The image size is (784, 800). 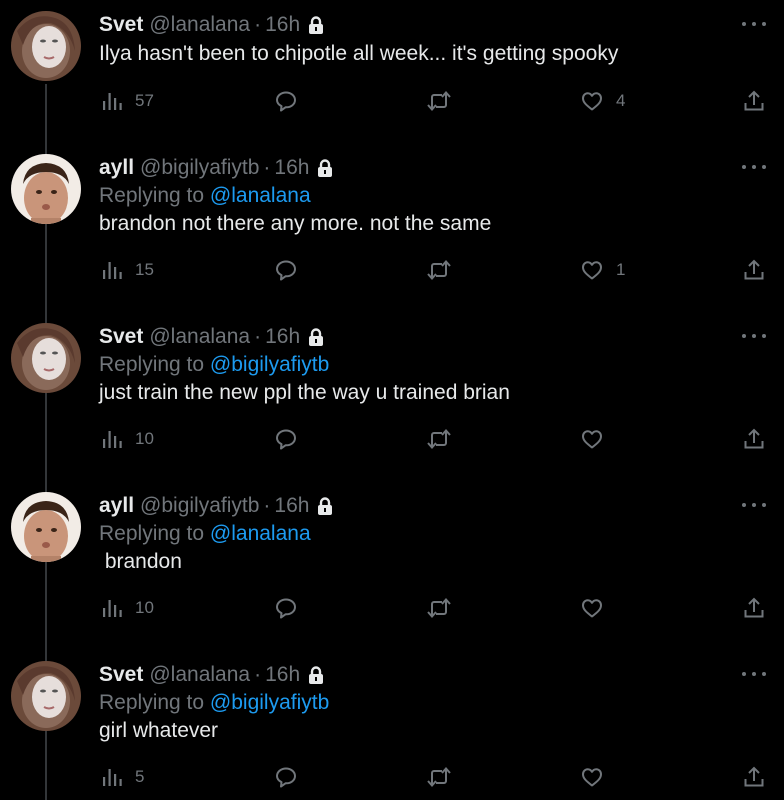 What do you see at coordinates (127, 101) in the screenshot?
I see `views-button: 57` at bounding box center [127, 101].